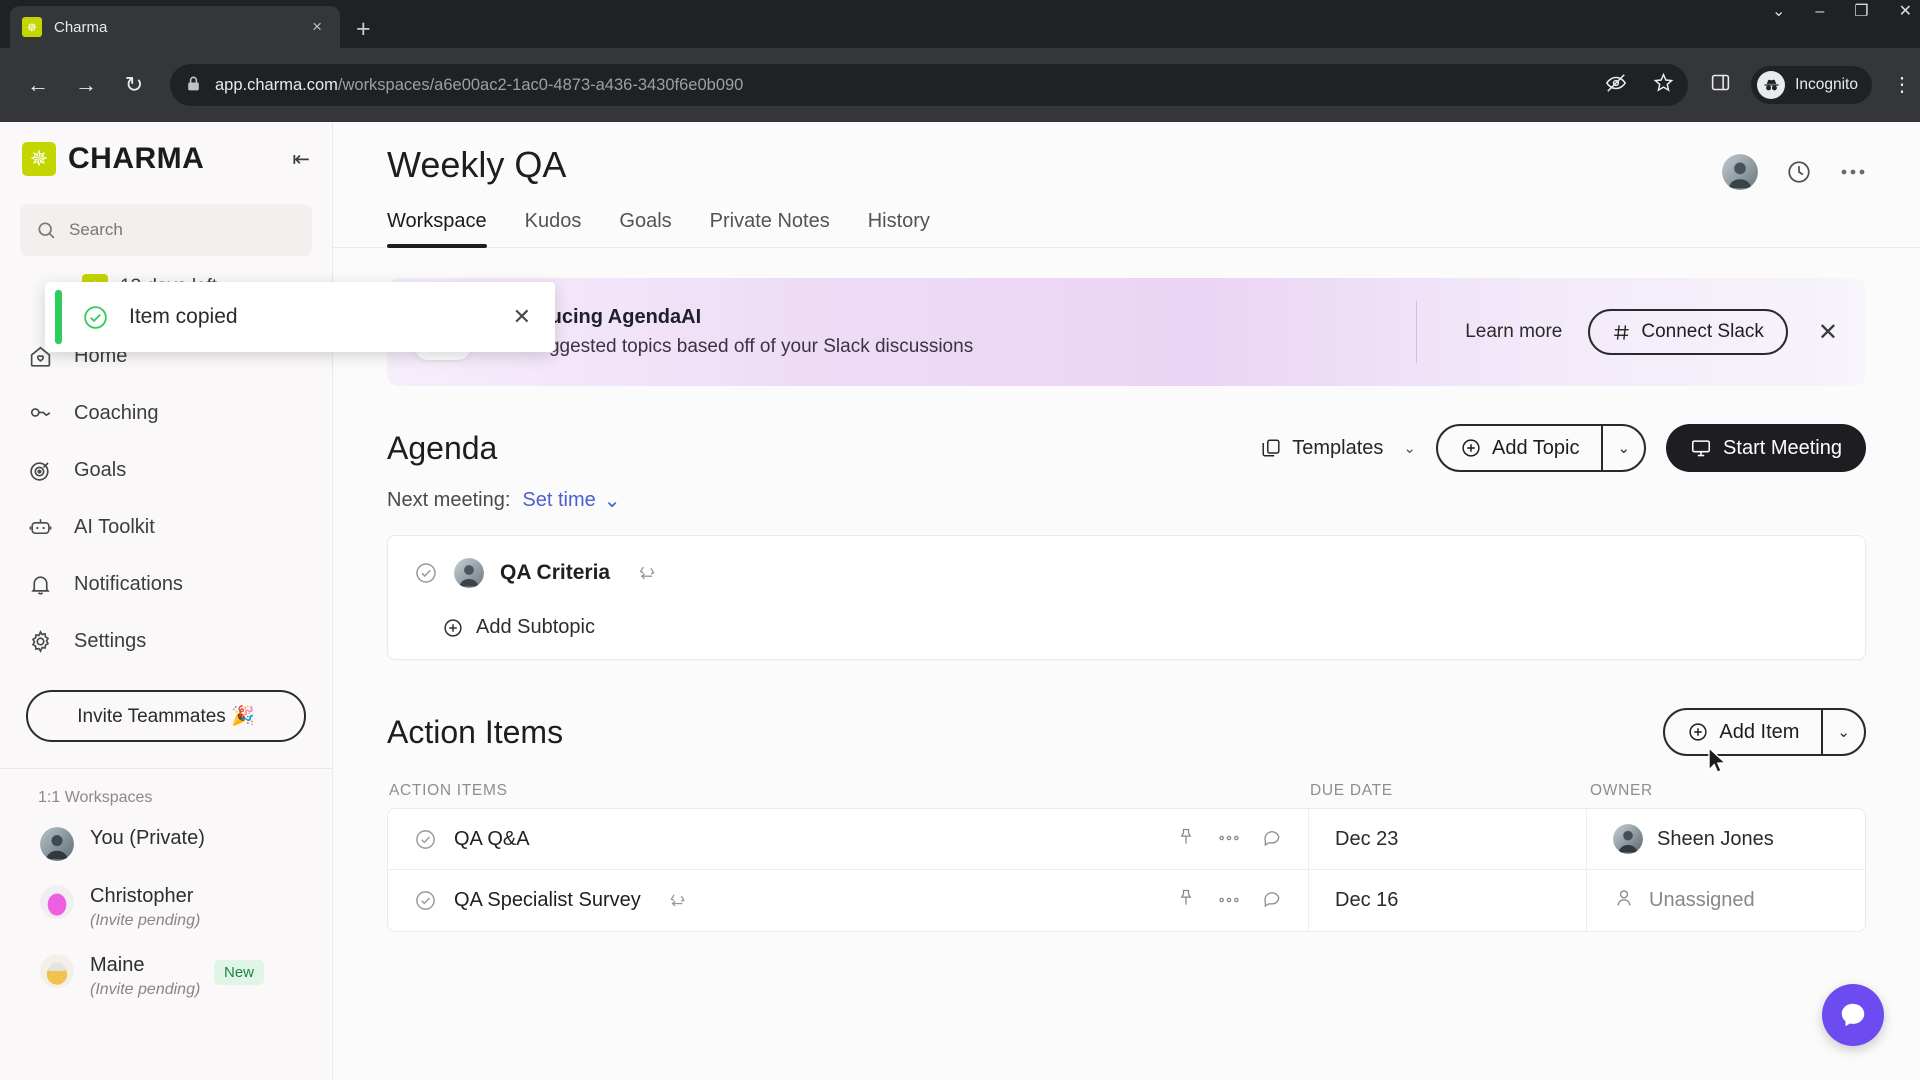 This screenshot has width=1920, height=1080. What do you see at coordinates (1126, 573) in the screenshot?
I see `agenda-topic-row: QA Criteria` at bounding box center [1126, 573].